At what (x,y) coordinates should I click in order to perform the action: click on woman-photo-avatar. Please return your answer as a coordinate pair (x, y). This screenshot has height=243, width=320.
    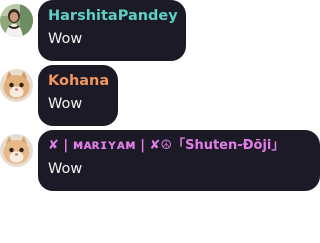
    Looking at the image, I should click on (16, 20).